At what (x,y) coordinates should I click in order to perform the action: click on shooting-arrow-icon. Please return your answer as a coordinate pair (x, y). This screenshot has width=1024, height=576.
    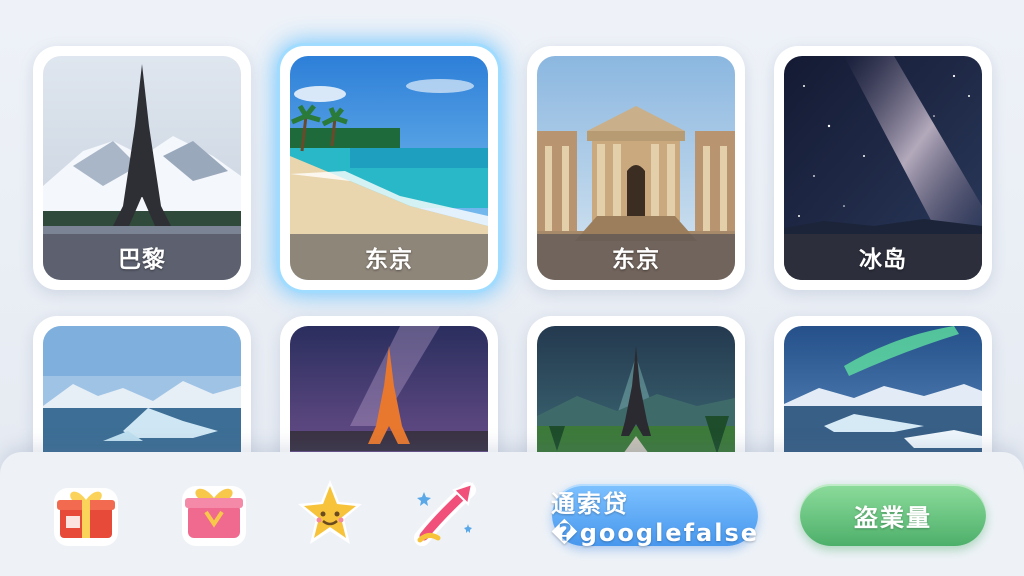
    Looking at the image, I should click on (445, 514).